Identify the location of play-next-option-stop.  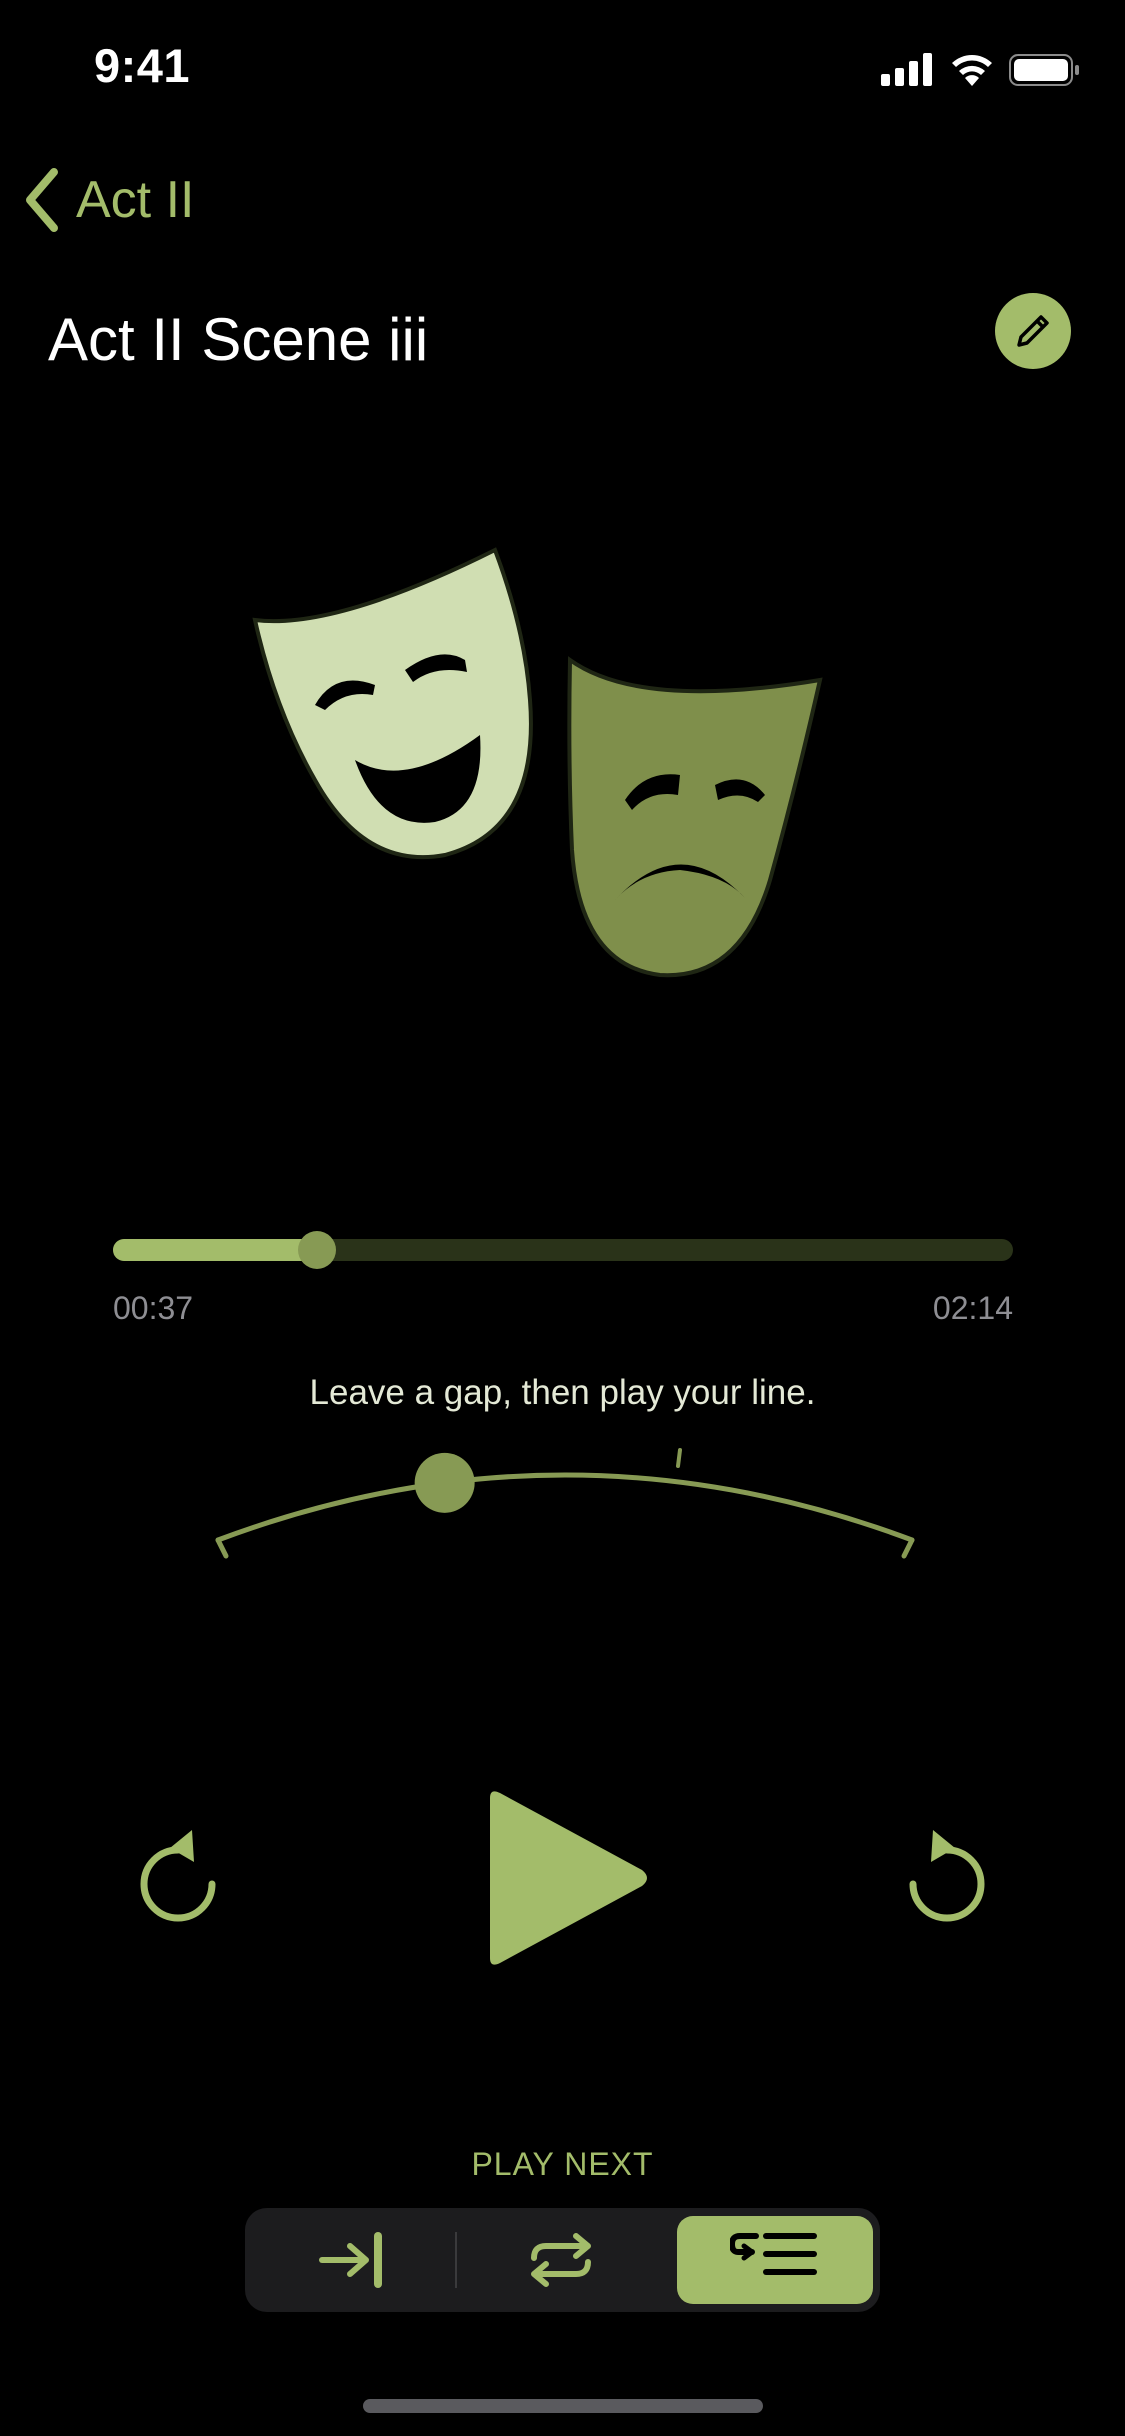
(353, 2260).